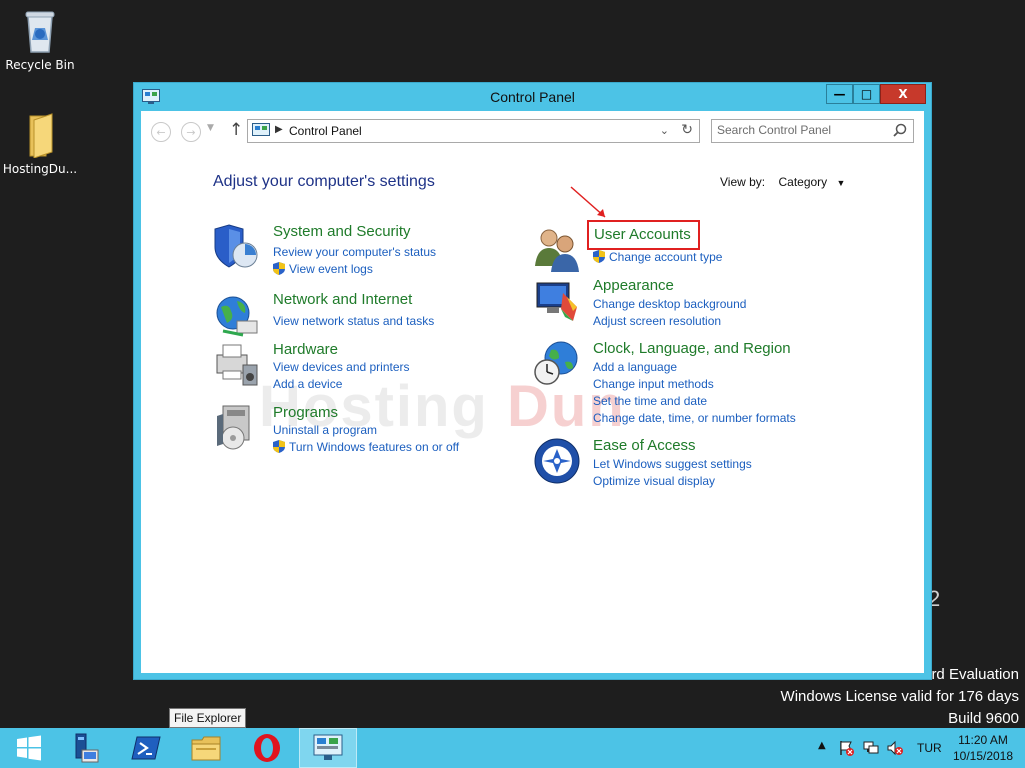 The width and height of the screenshot is (1025, 768). What do you see at coordinates (354, 252) in the screenshot?
I see `link-review-status: Review your computer's status` at bounding box center [354, 252].